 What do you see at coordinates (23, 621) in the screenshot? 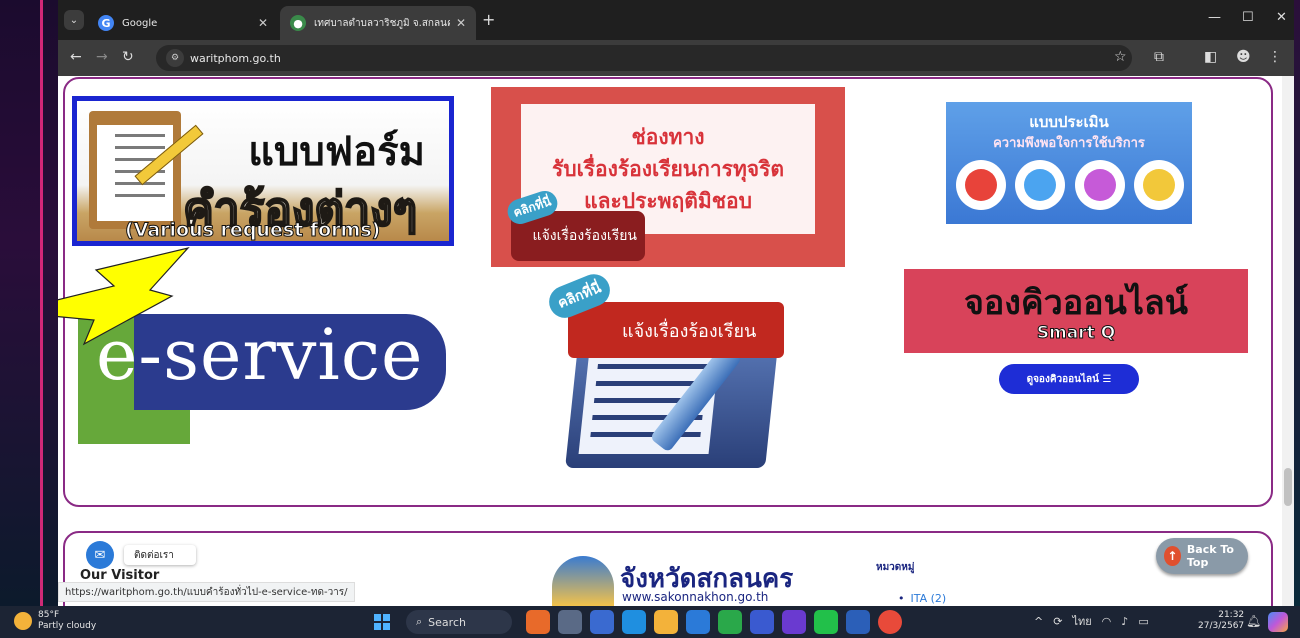
I see `weather-icon` at bounding box center [23, 621].